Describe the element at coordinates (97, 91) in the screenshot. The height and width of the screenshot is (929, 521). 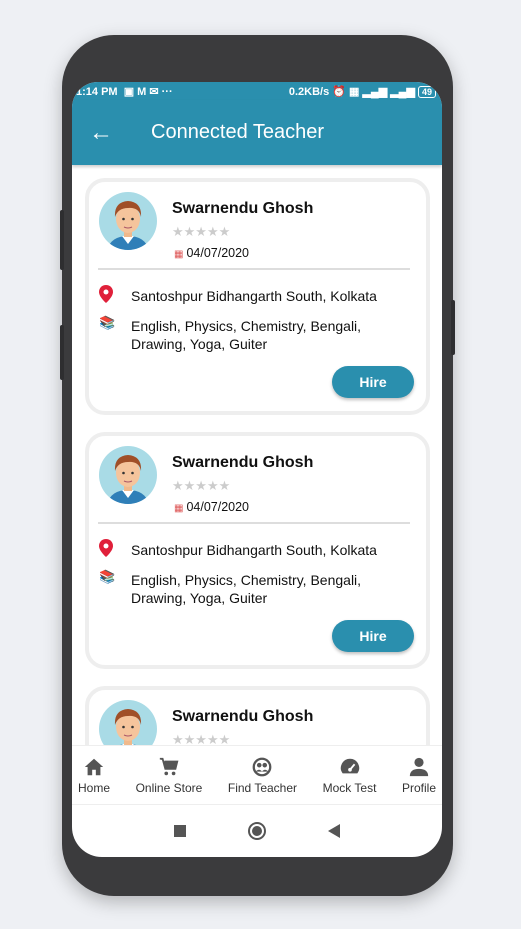
I see `status-time: 1:14 PM` at that location.